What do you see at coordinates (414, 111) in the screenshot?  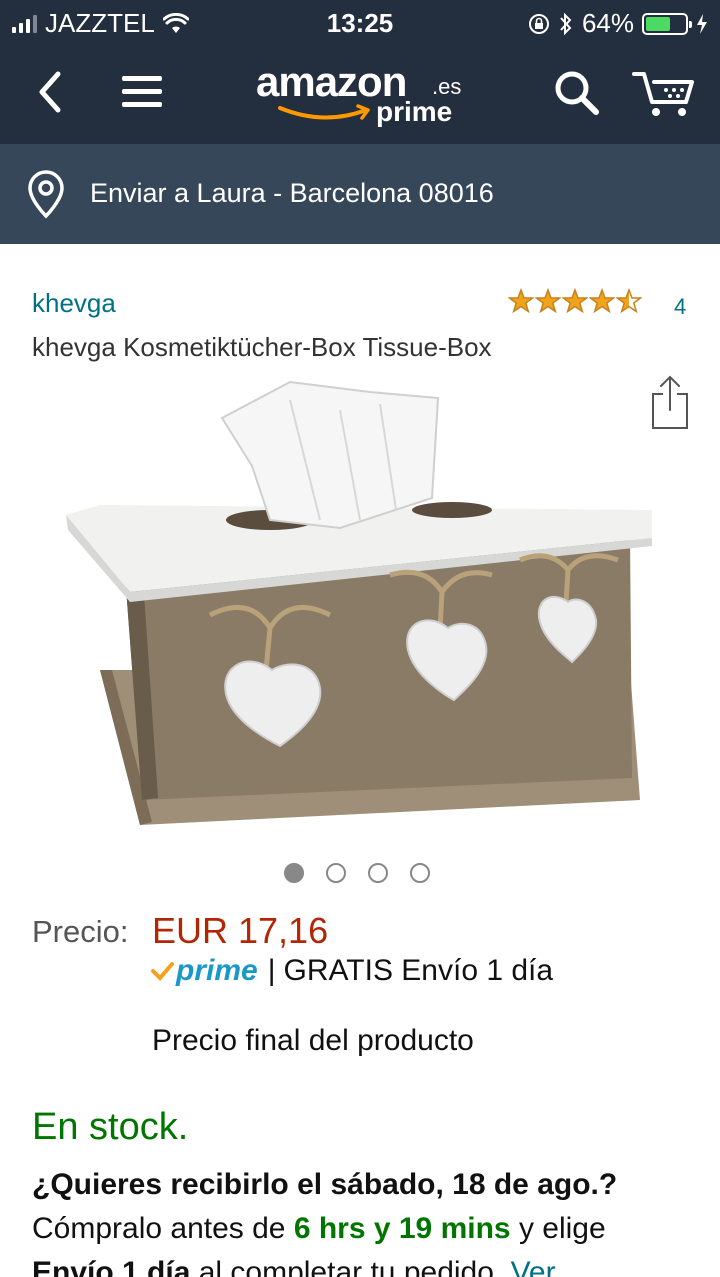 I see `logo-prime: prime` at bounding box center [414, 111].